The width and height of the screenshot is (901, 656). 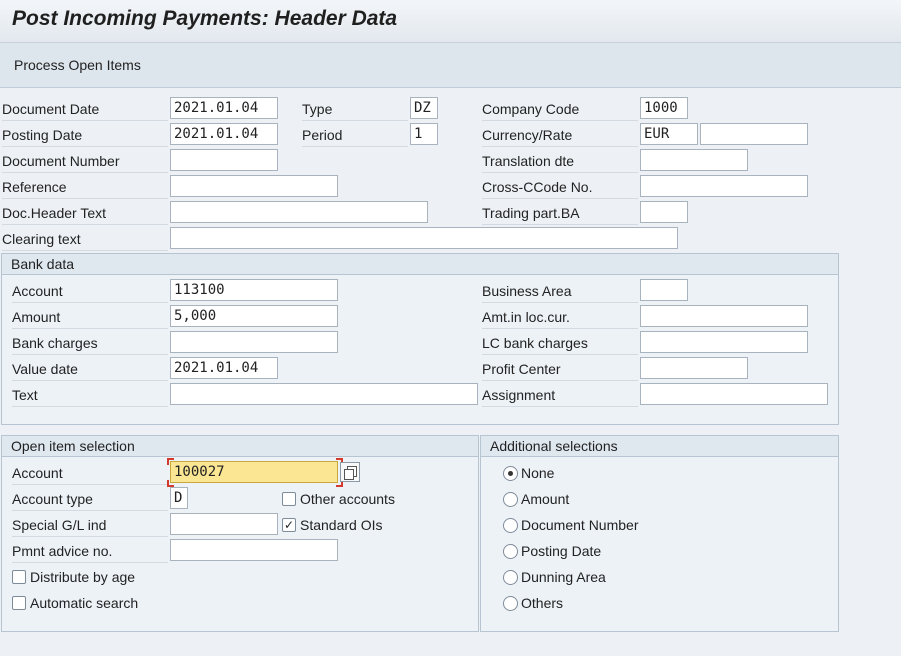 I want to click on business-area-label: Business Area, so click(x=560, y=291).